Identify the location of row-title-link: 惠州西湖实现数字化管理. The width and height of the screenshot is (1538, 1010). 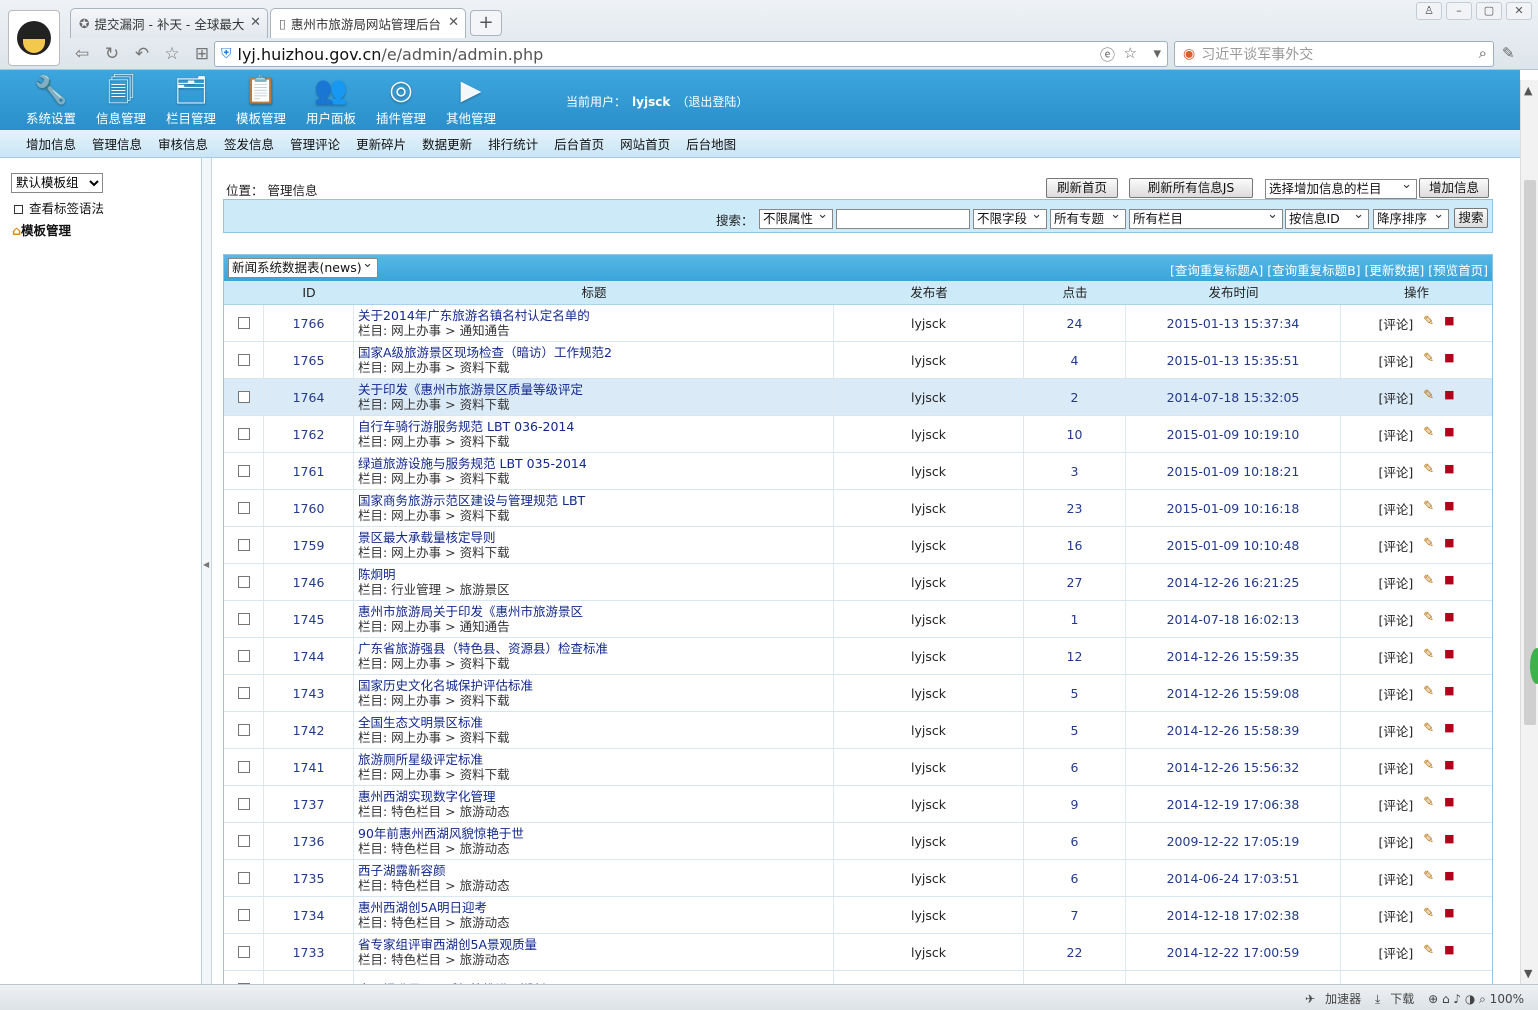
(434, 796).